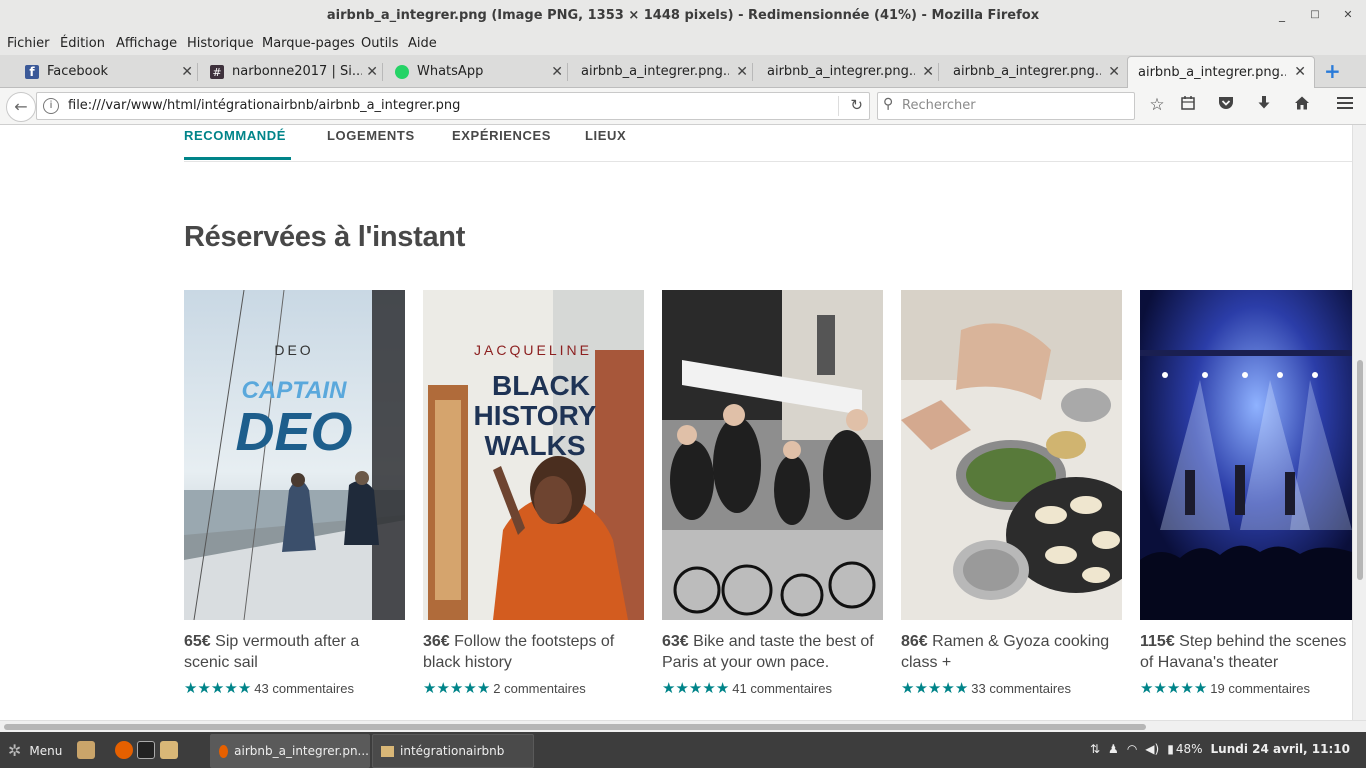  I want to click on search-input: ⚲ Rechercher, so click(1006, 106).